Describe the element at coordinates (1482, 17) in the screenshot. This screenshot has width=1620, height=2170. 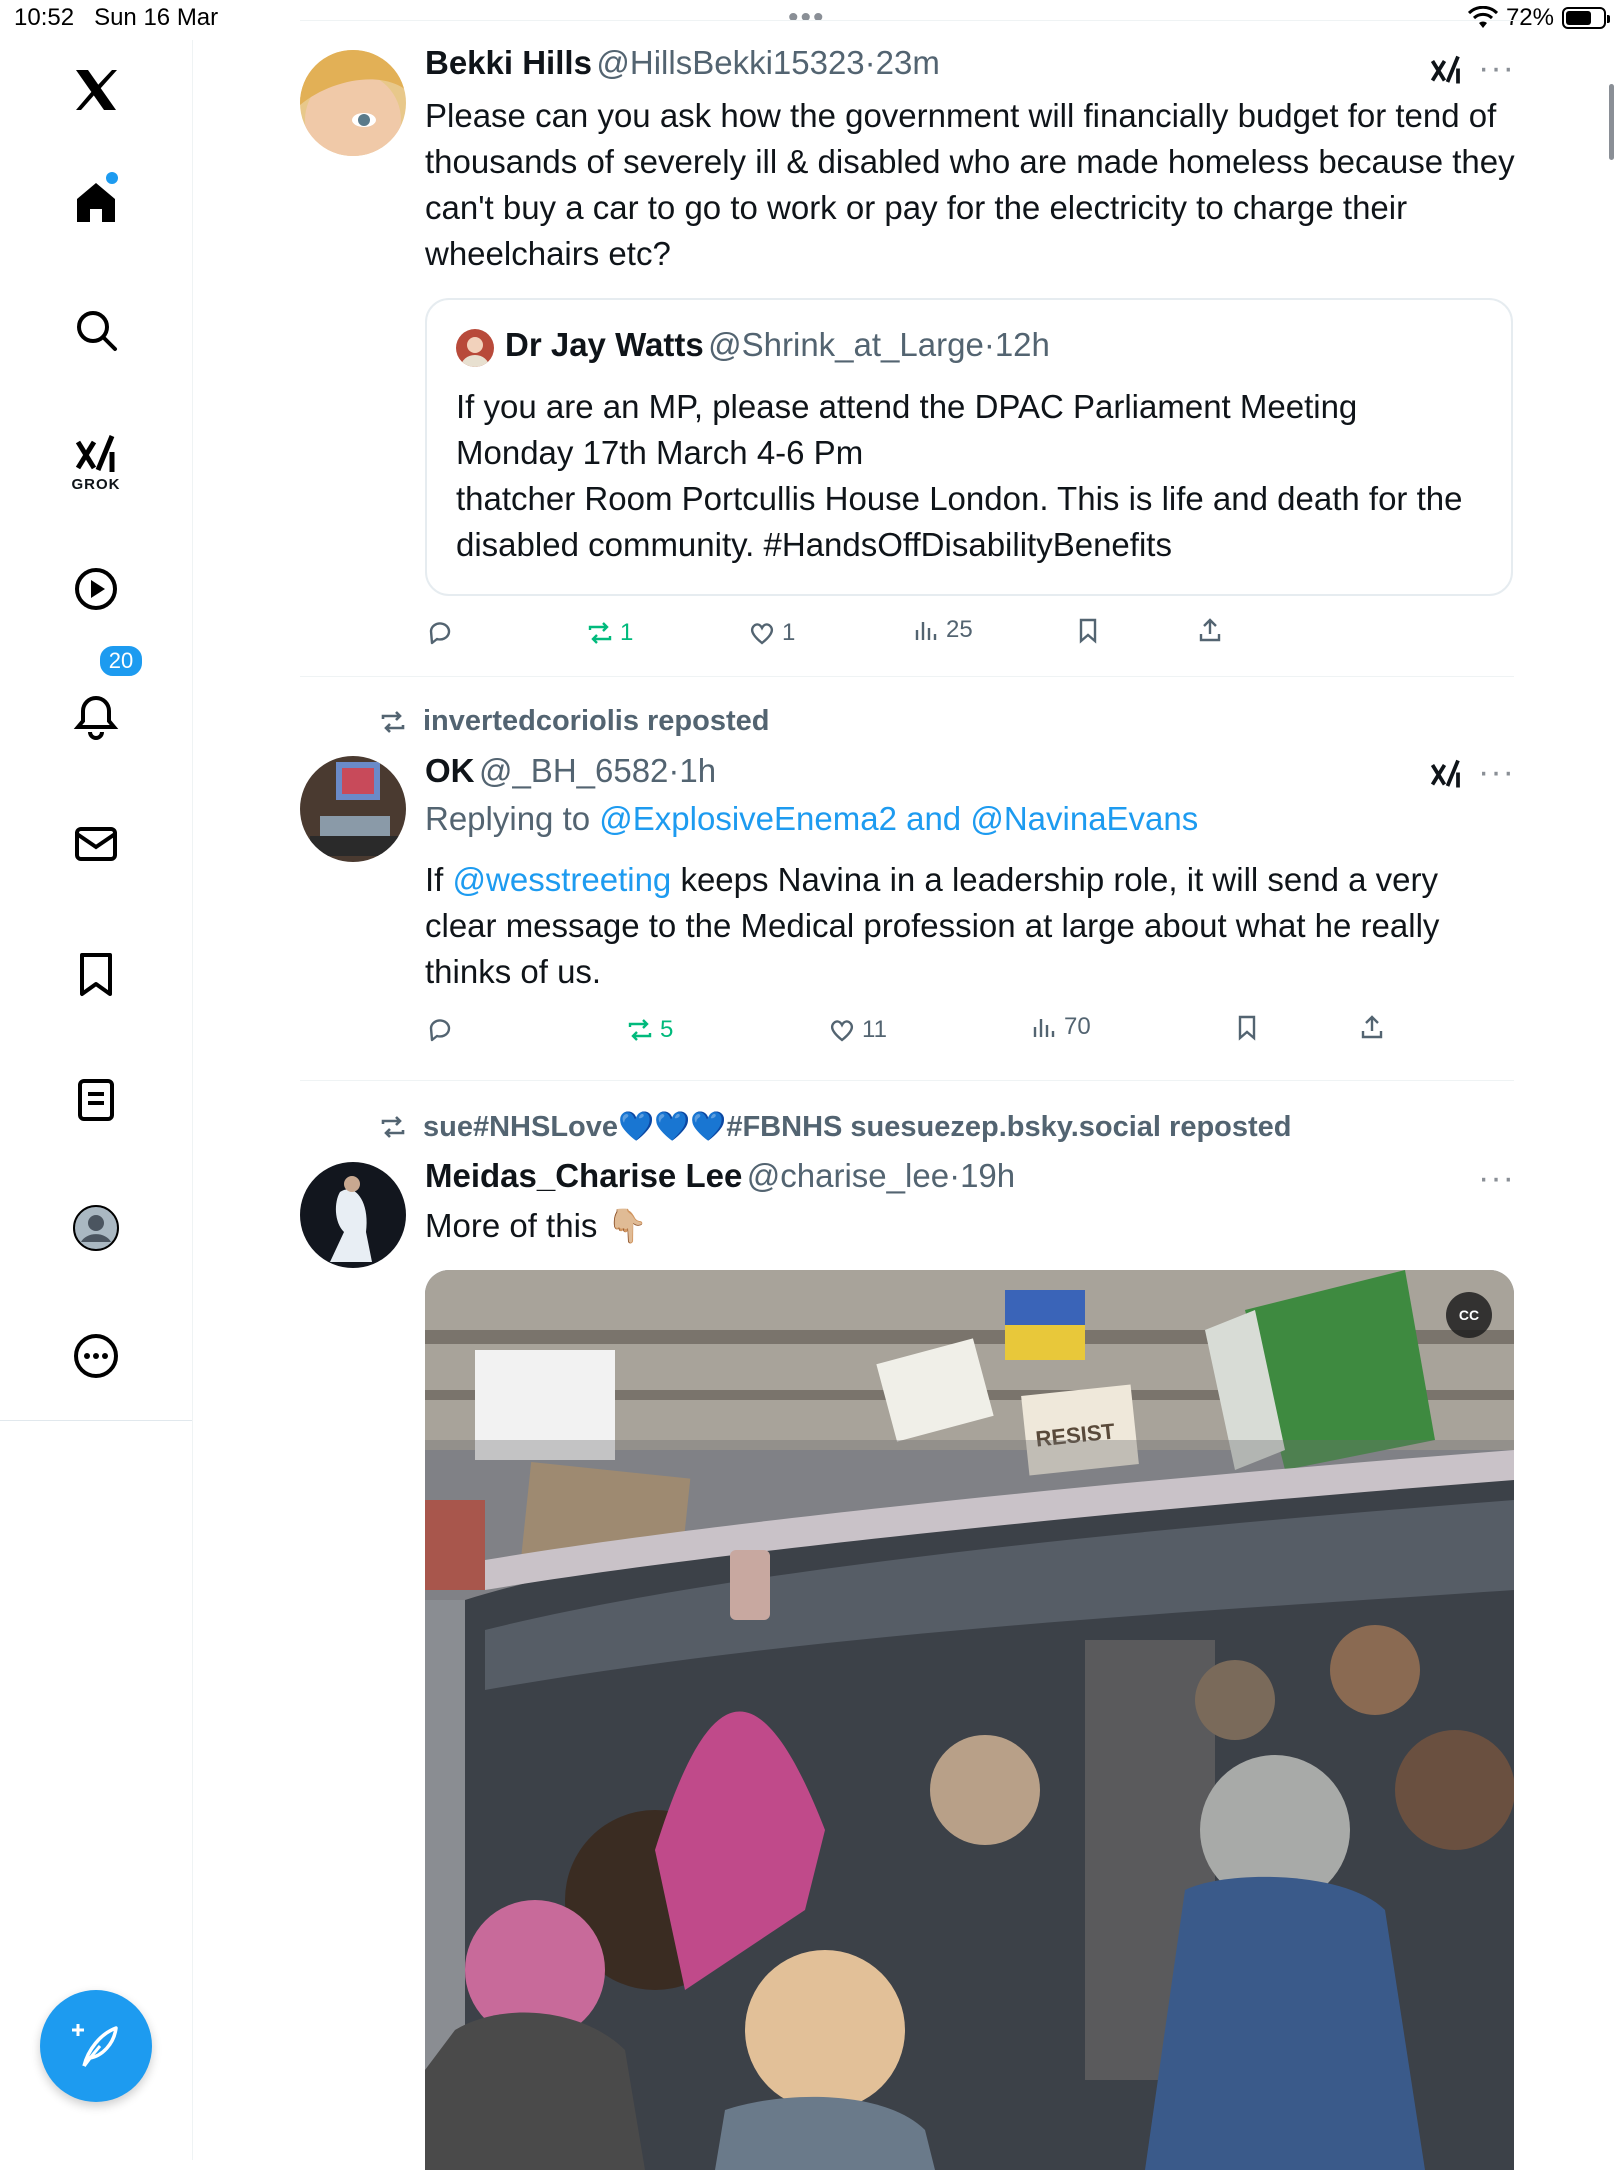
I see `wifi-icon` at that location.